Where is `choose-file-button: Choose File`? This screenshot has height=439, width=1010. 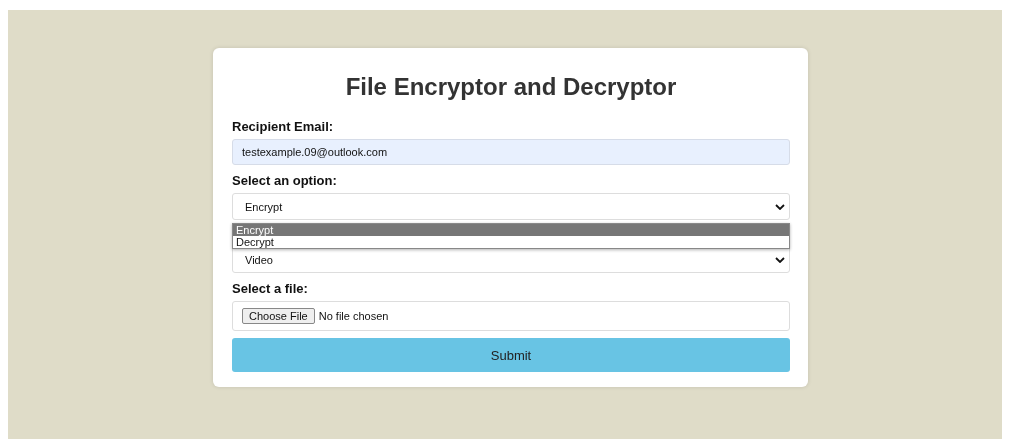 choose-file-button: Choose File is located at coordinates (278, 316).